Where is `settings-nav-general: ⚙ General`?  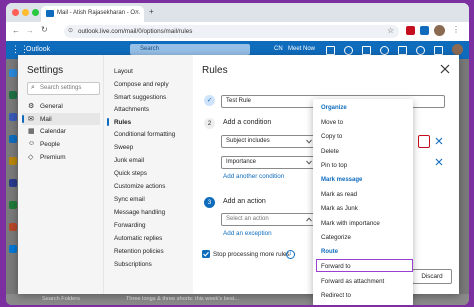
settings-nav-general: ⚙ General is located at coordinates (61, 106).